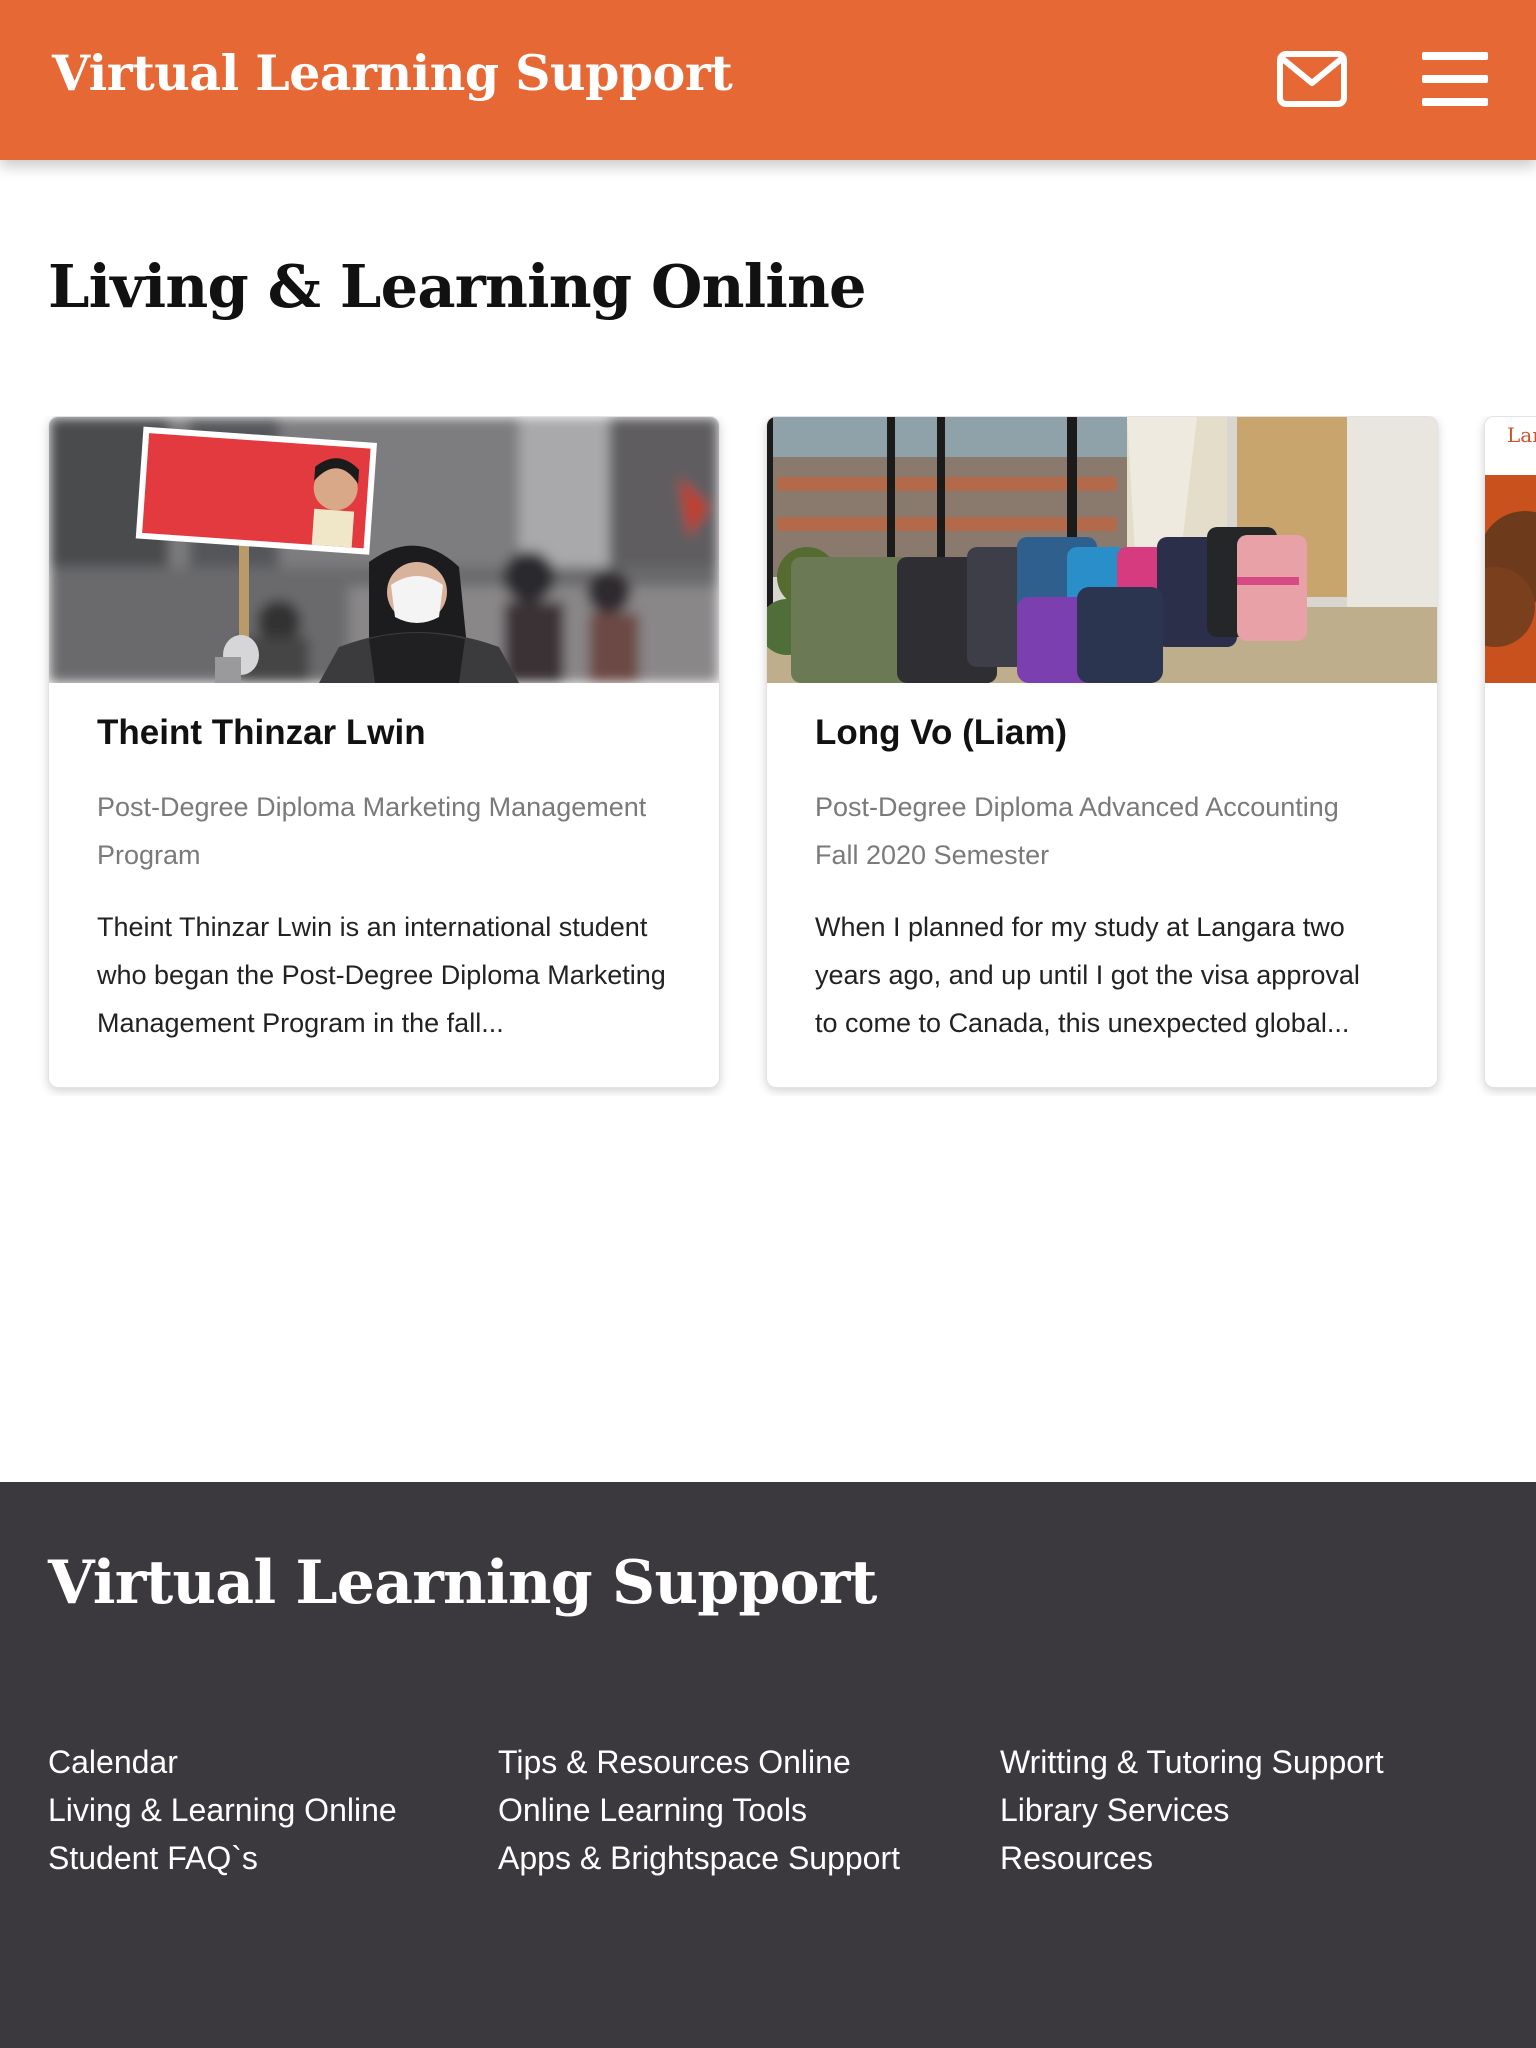 This screenshot has width=1536, height=2048. I want to click on hamburger-menu-icon, so click(1455, 79).